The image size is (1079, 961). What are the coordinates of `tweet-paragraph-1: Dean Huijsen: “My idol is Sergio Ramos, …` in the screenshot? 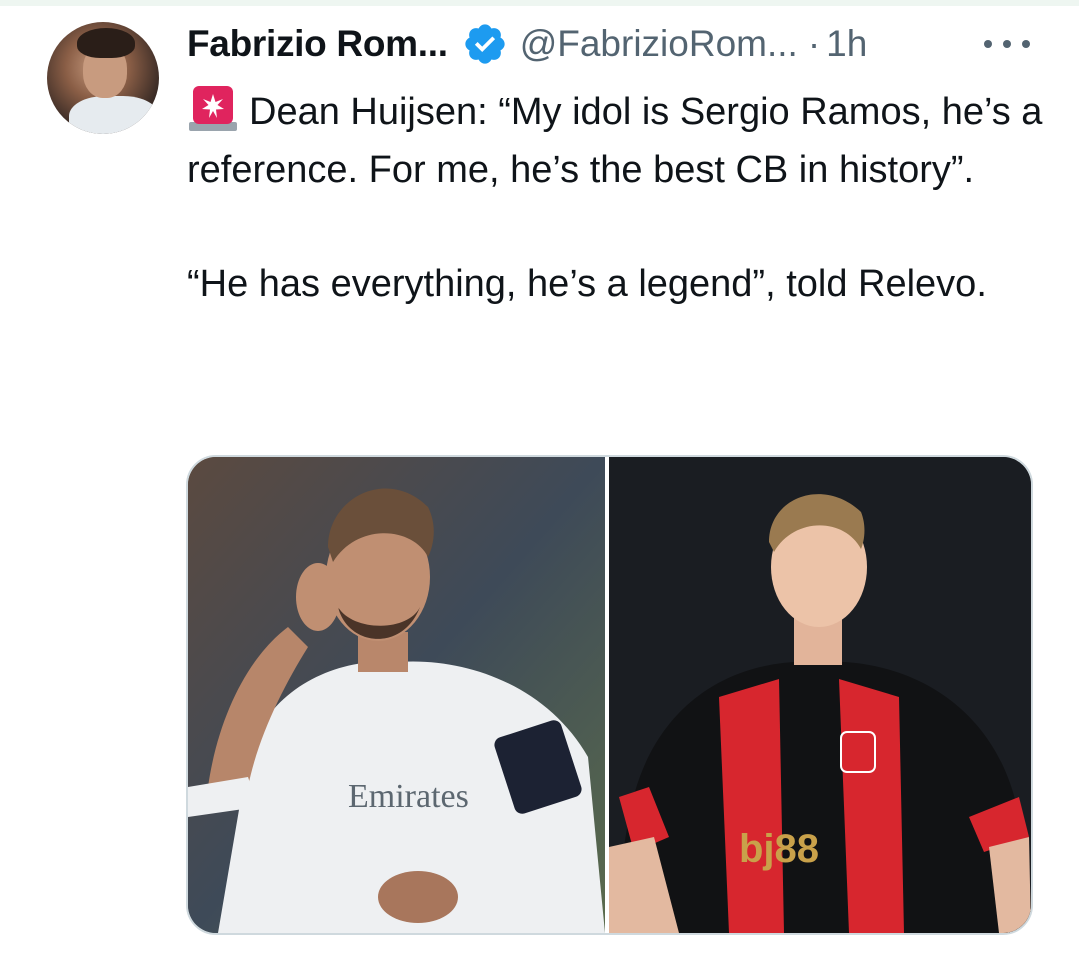 It's located at (617, 140).